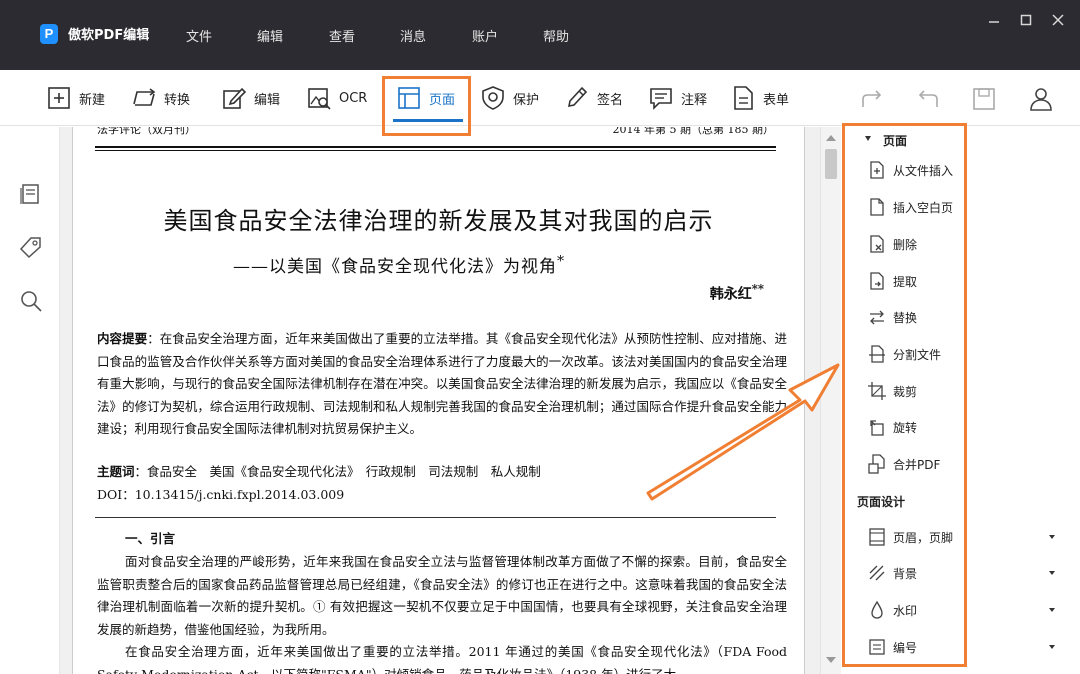  Describe the element at coordinates (122, 338) in the screenshot. I see `abstract-label: 内容提要` at that location.